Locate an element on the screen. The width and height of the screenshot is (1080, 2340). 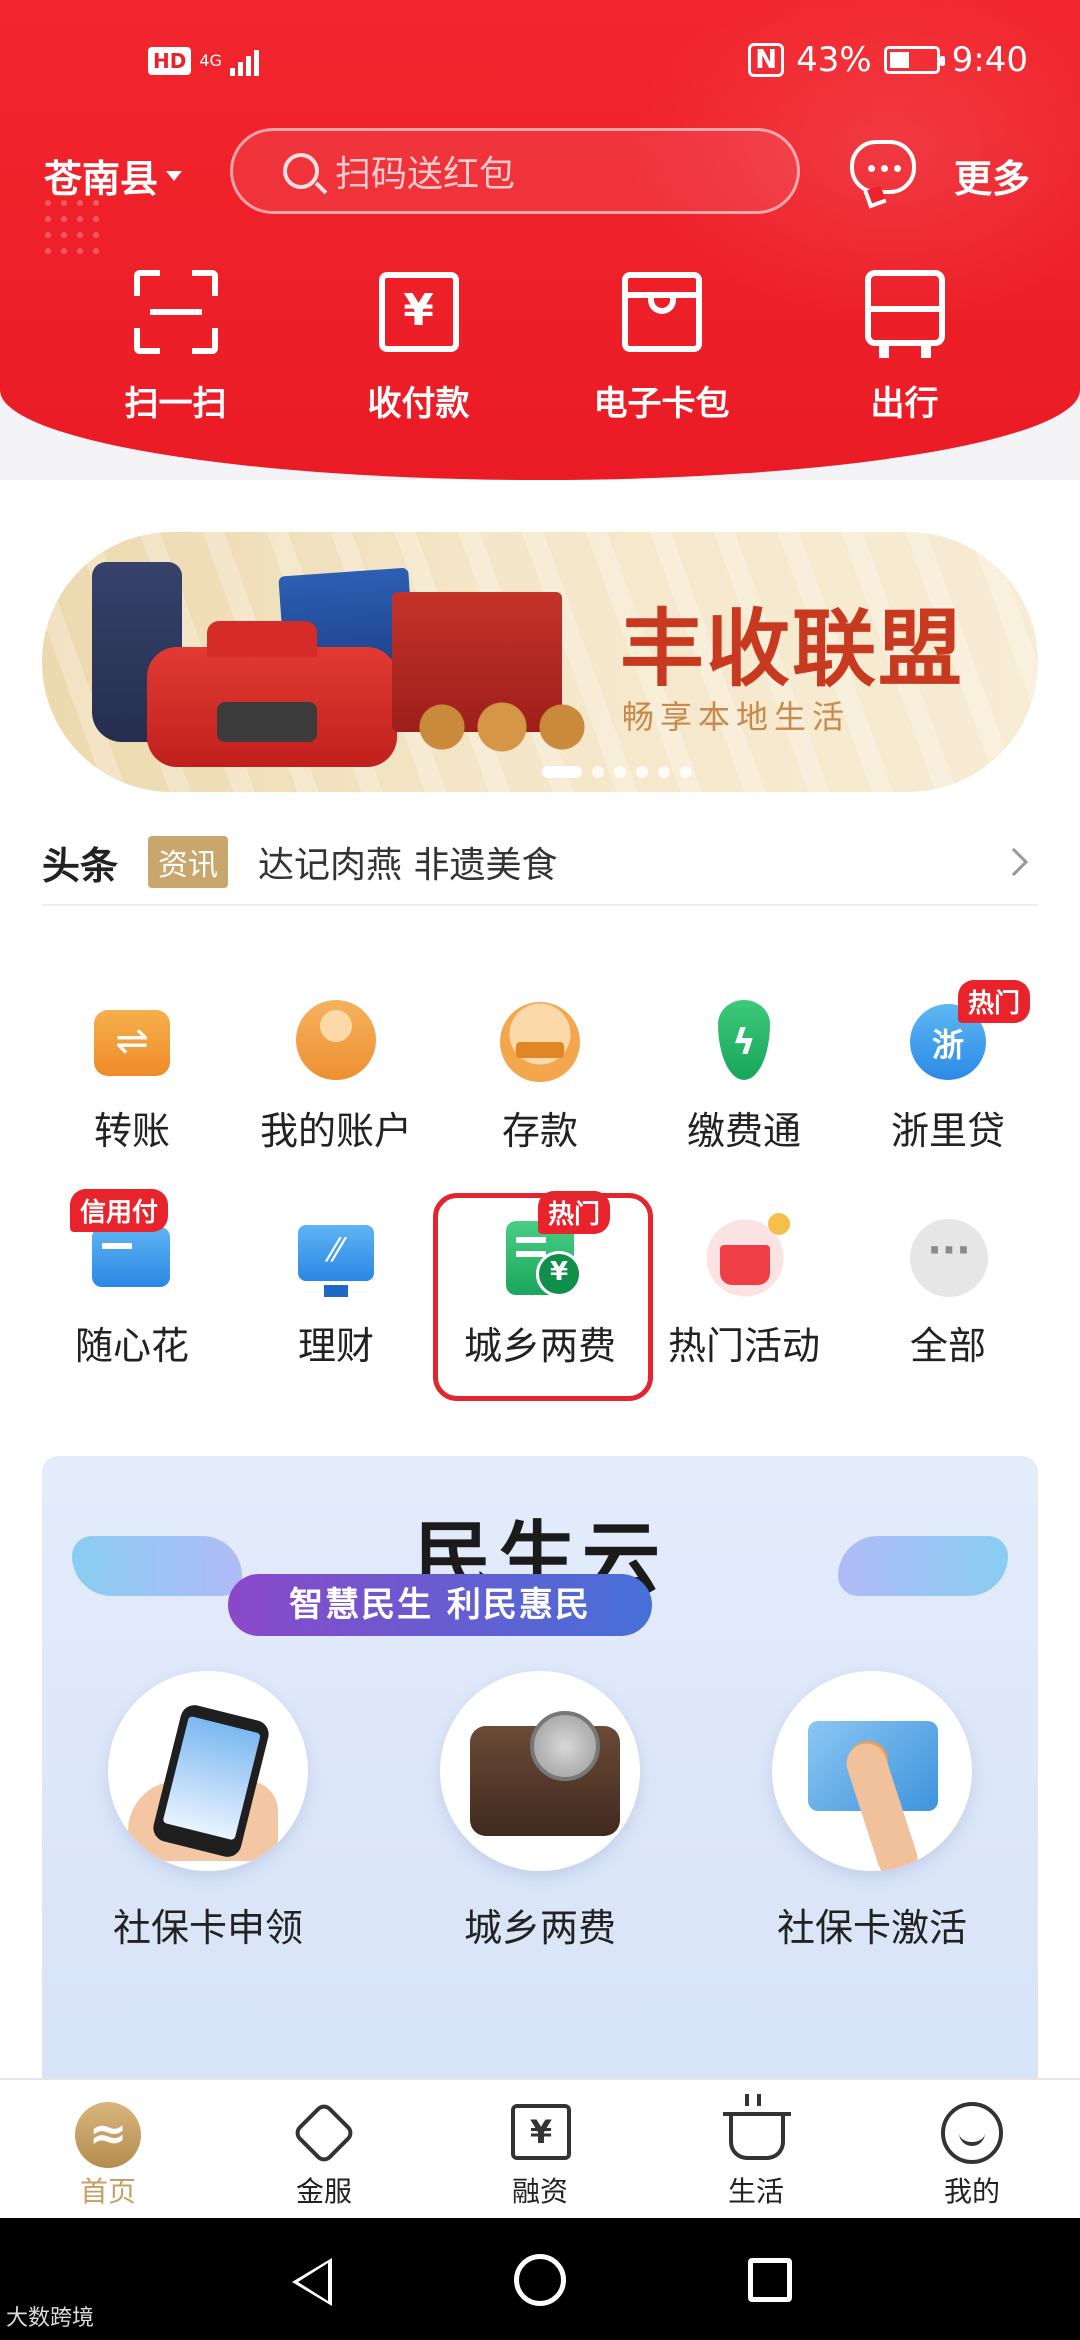
region-selector: 苍南县 is located at coordinates (113, 175).